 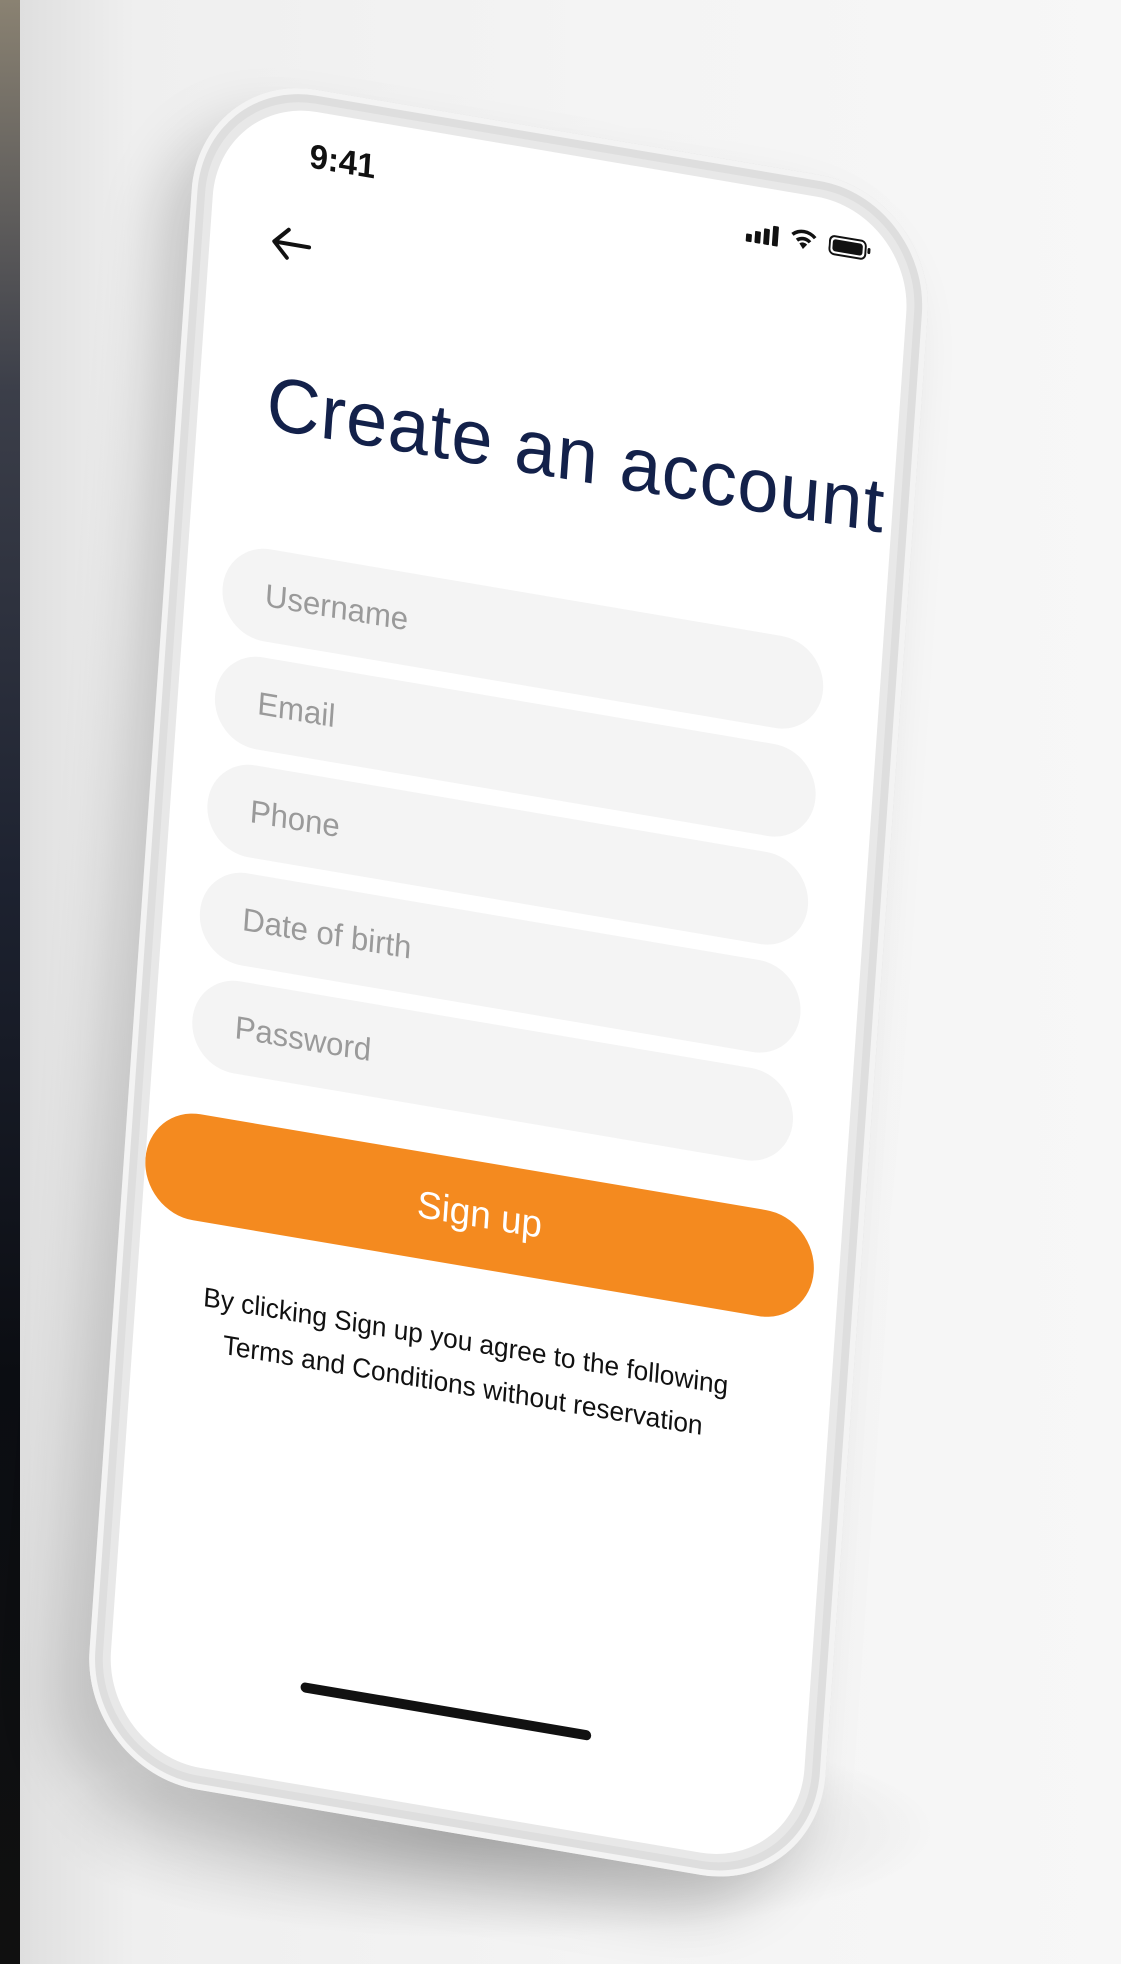 What do you see at coordinates (342, 162) in the screenshot?
I see `status-time: 9:41` at bounding box center [342, 162].